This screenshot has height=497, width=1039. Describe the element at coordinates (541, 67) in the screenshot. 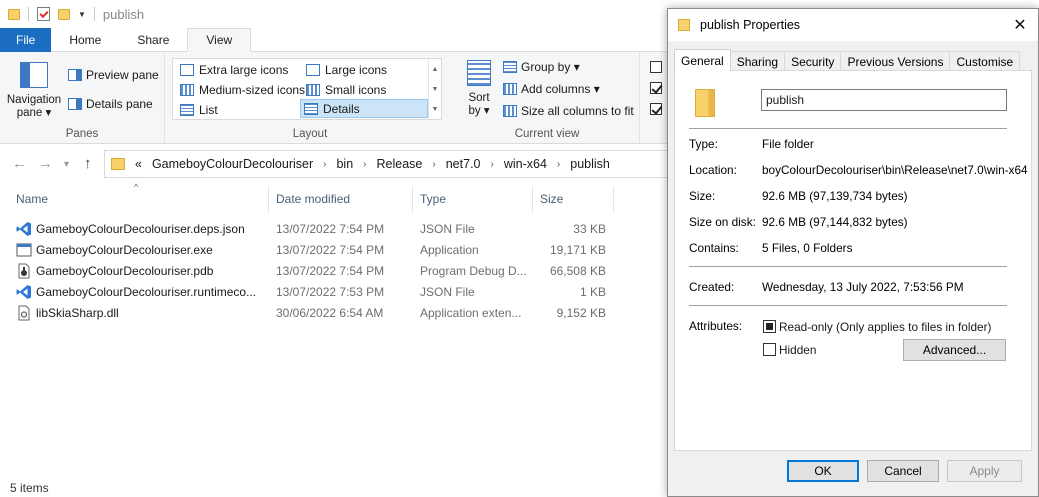

I see `group-by-button: Group by ▾` at that location.